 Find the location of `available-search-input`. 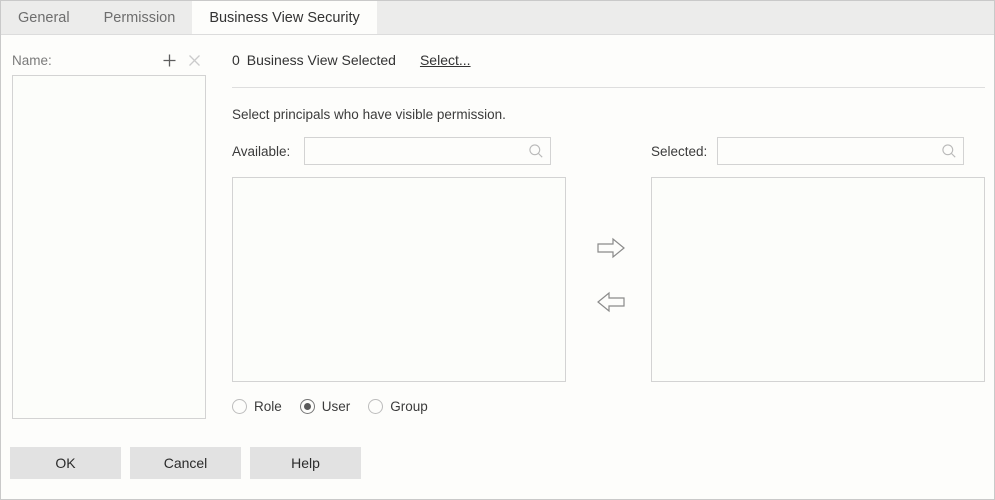

available-search-input is located at coordinates (414, 151).